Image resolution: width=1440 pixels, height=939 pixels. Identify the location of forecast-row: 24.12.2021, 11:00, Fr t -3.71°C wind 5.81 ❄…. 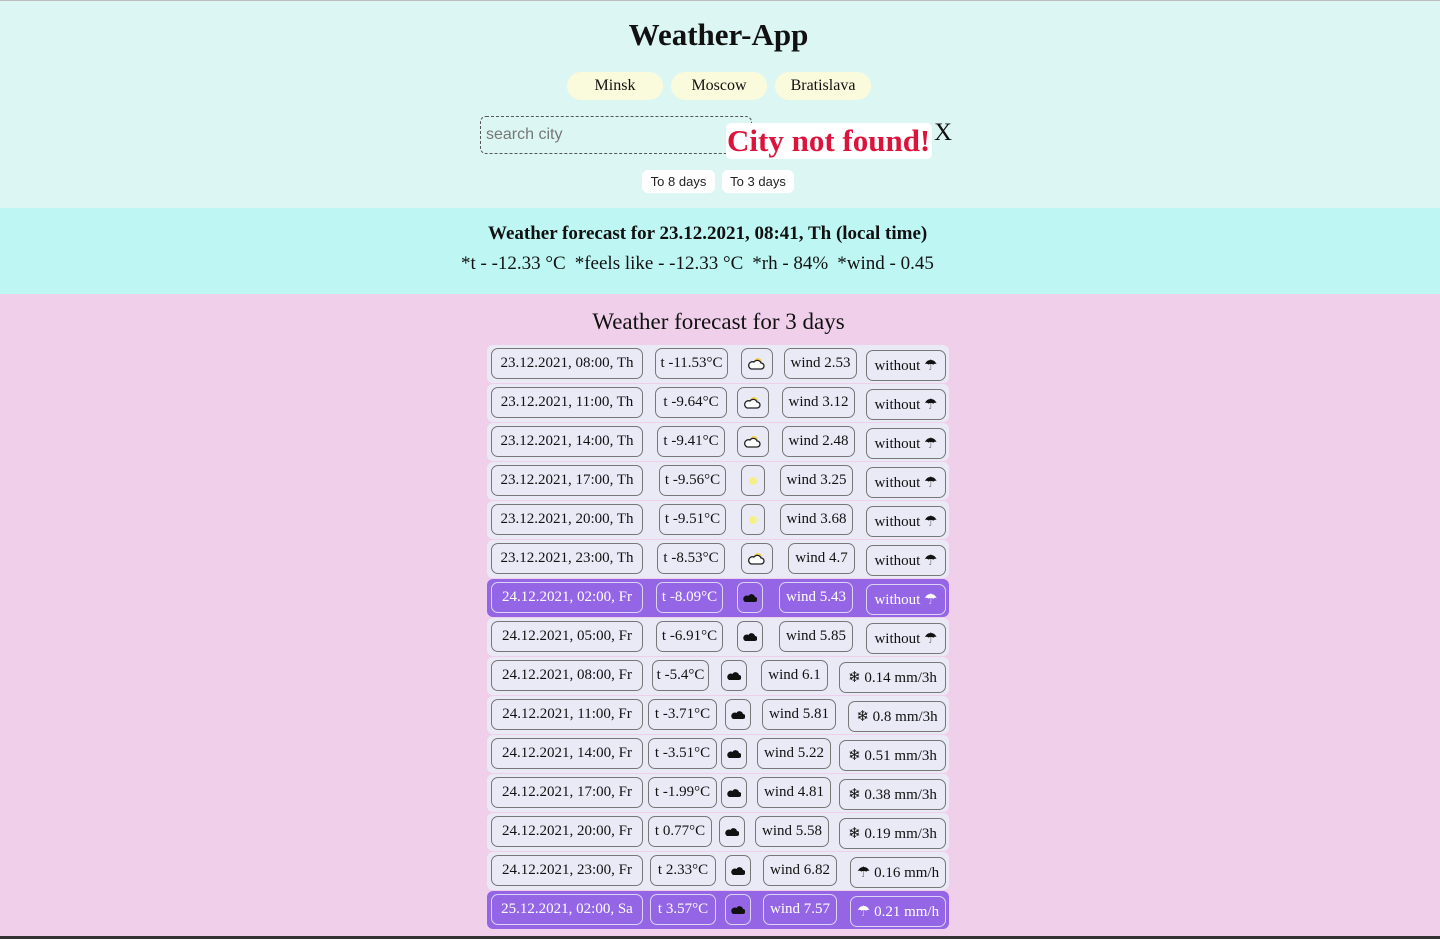
(718, 715).